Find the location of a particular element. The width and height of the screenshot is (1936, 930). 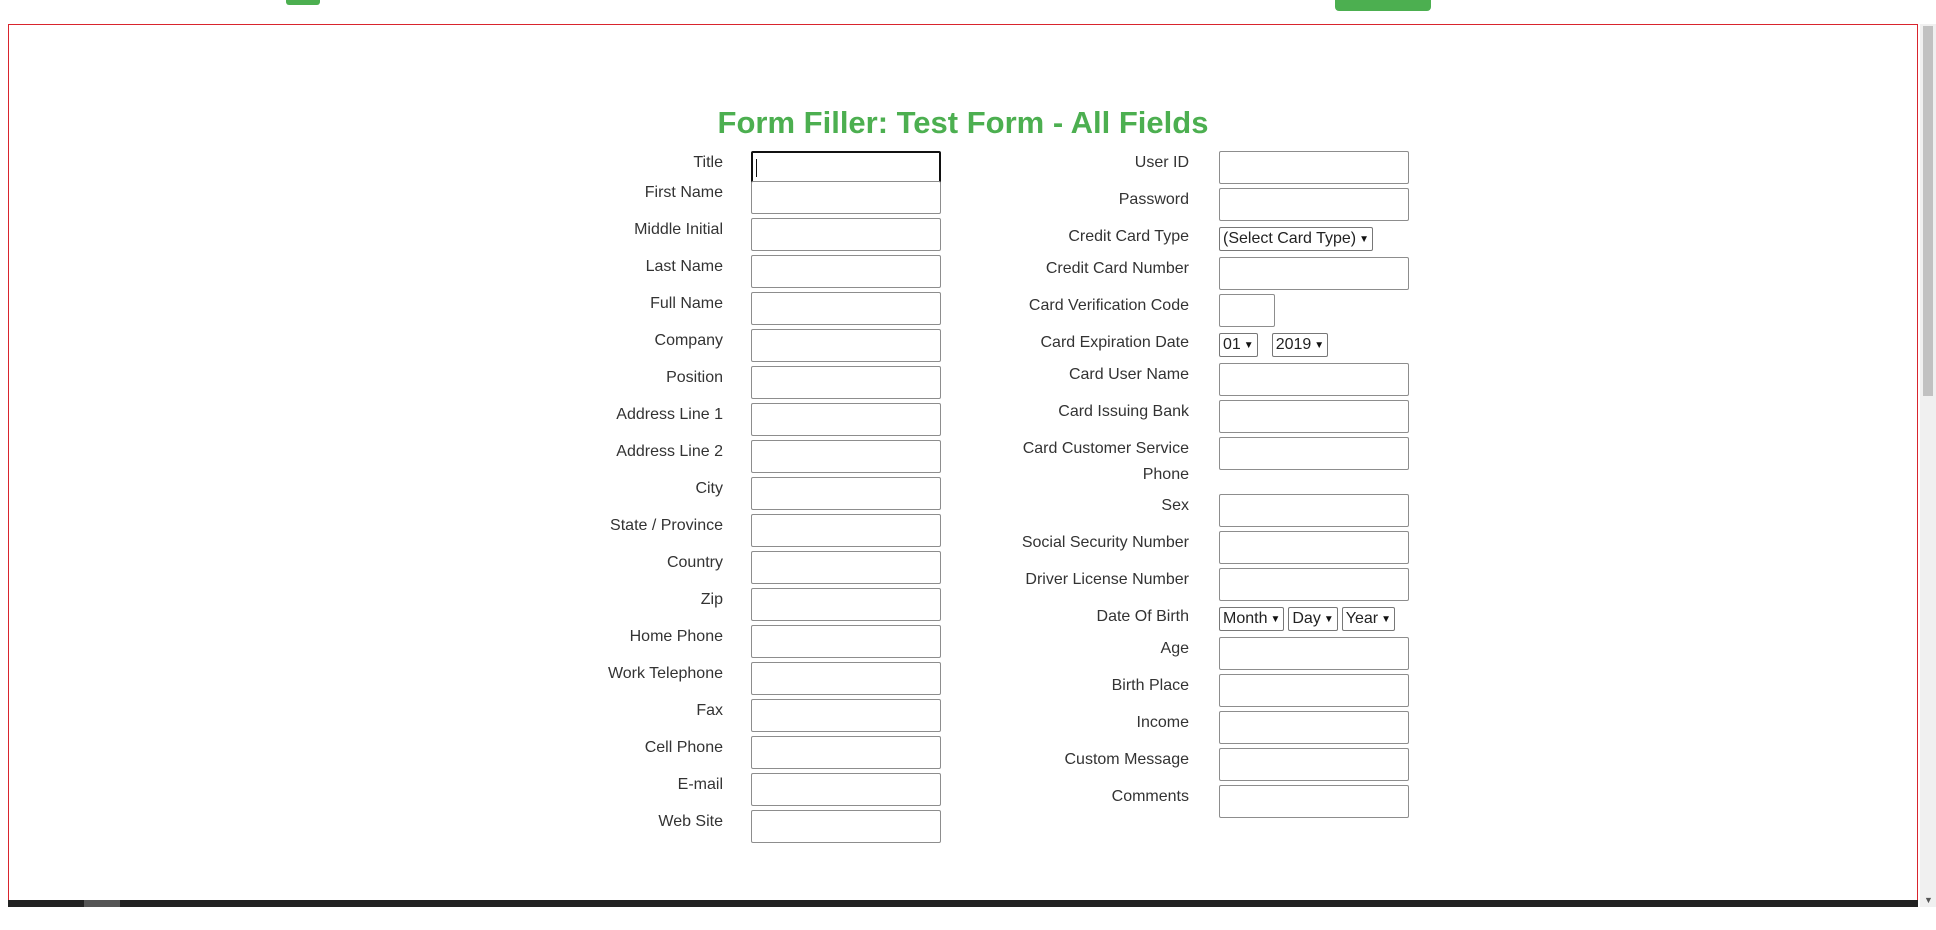

field-row-home-phone: Home Phone is located at coordinates (755, 640).